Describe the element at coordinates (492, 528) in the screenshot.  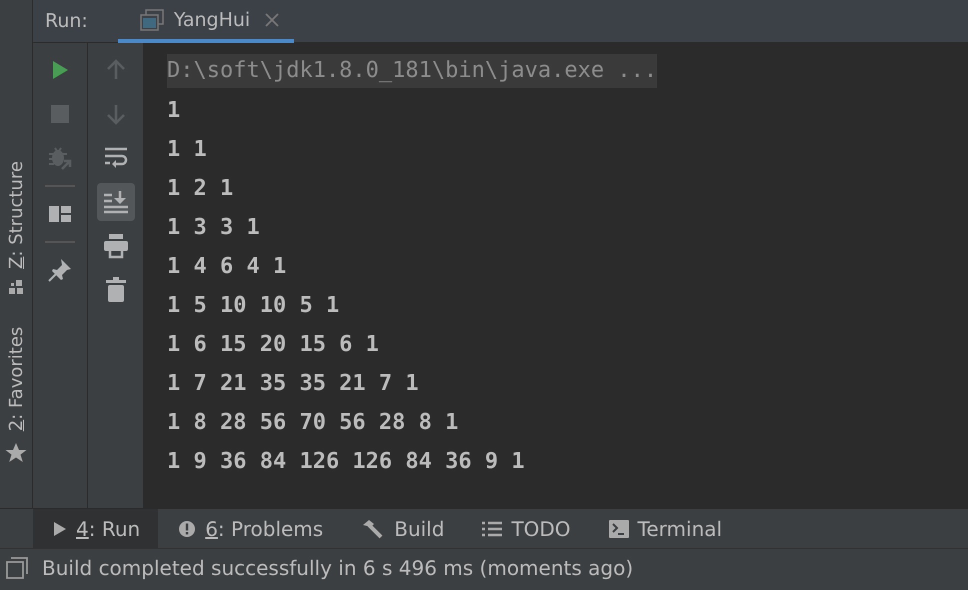
I see `list-icon` at that location.